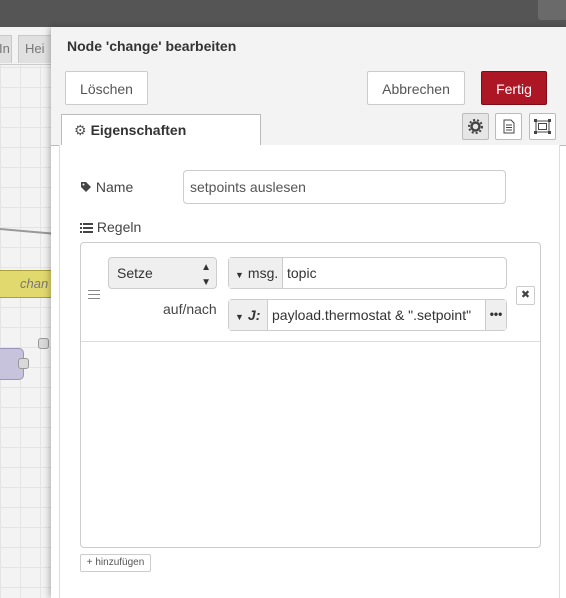 This screenshot has width=566, height=598. I want to click on rules-label-text: Regeln, so click(119, 227).